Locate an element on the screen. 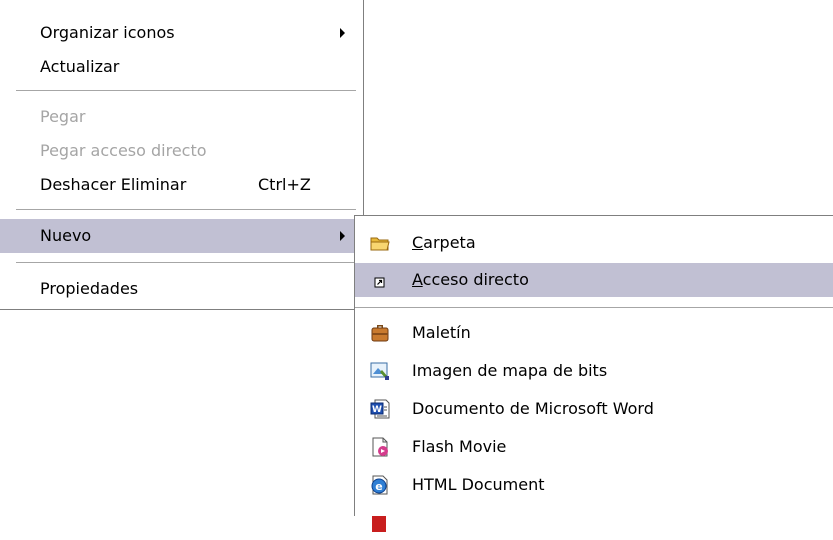 The width and height of the screenshot is (833, 540). submenu-item-carpeta: Carpeta is located at coordinates (594, 243).